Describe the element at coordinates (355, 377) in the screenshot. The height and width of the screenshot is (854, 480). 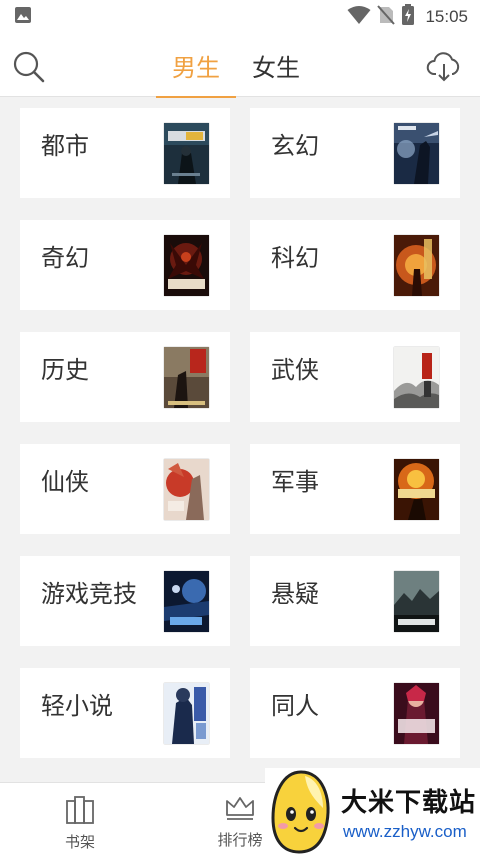
I see `category-card-wuxia: 武侠` at that location.